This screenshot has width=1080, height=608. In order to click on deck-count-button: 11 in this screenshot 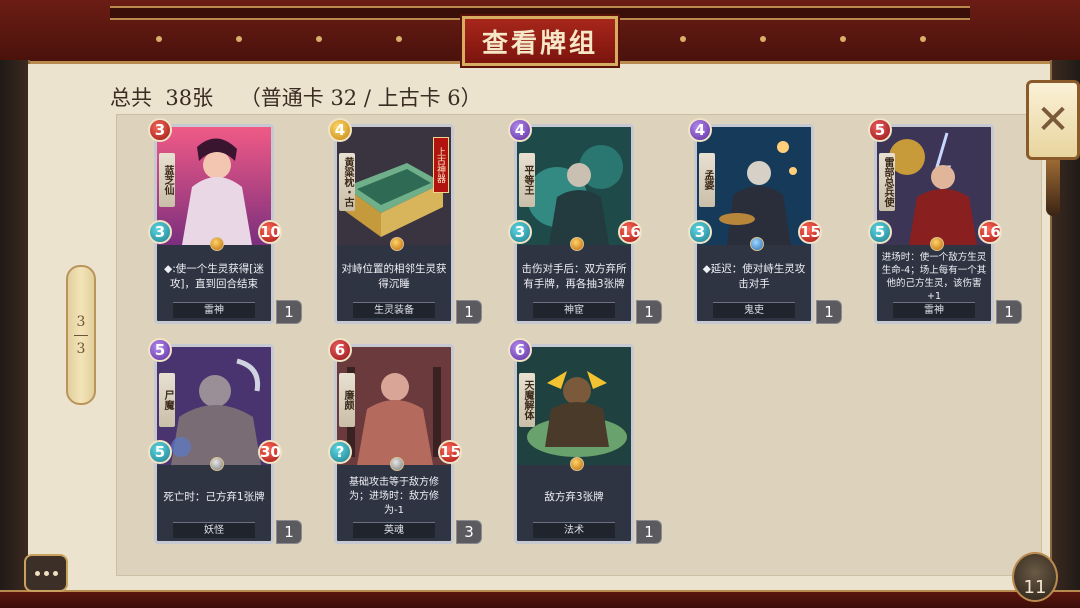, I will do `click(1035, 577)`.